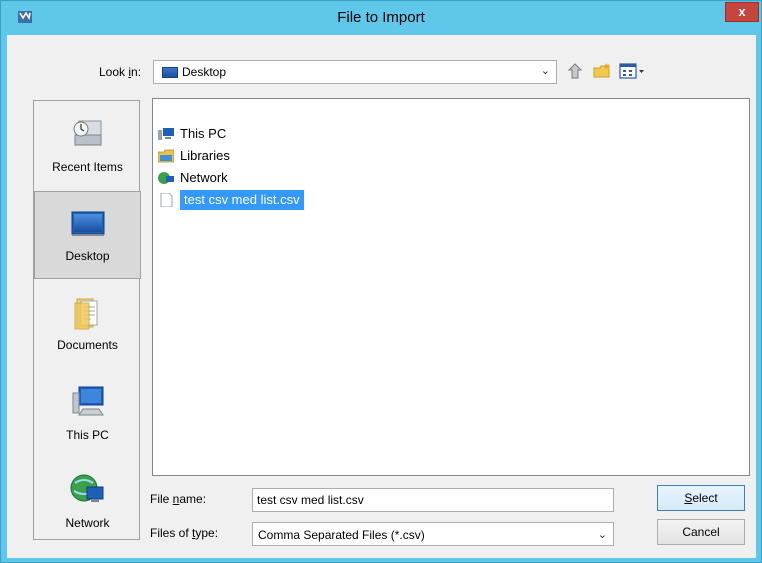 The width and height of the screenshot is (762, 563). Describe the element at coordinates (87, 147) in the screenshot. I see `place-recent-items: Recent Items` at that location.